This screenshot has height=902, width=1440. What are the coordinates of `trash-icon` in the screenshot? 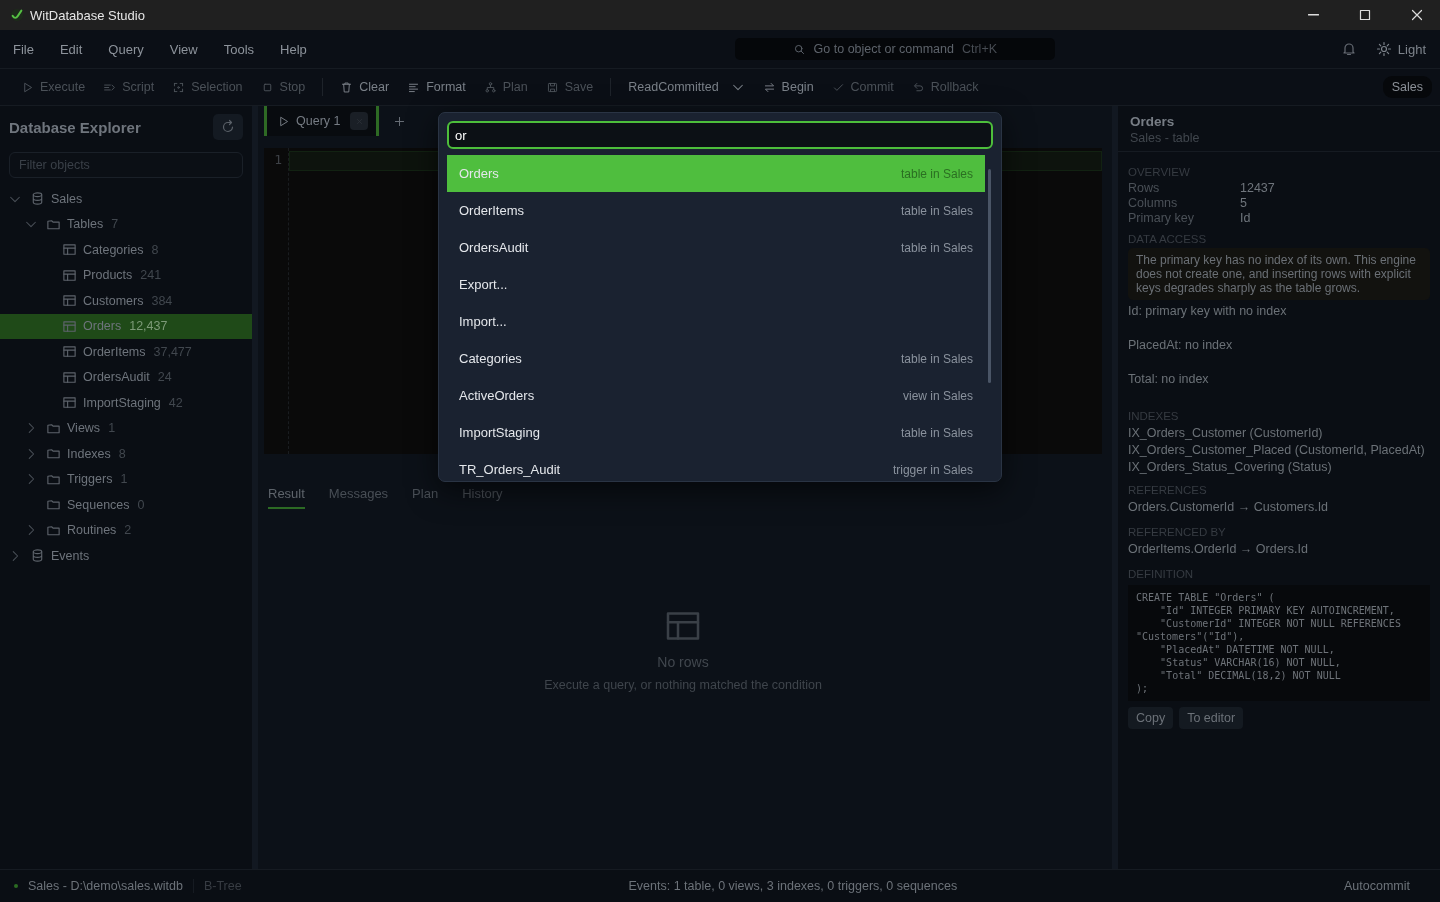 It's located at (347, 87).